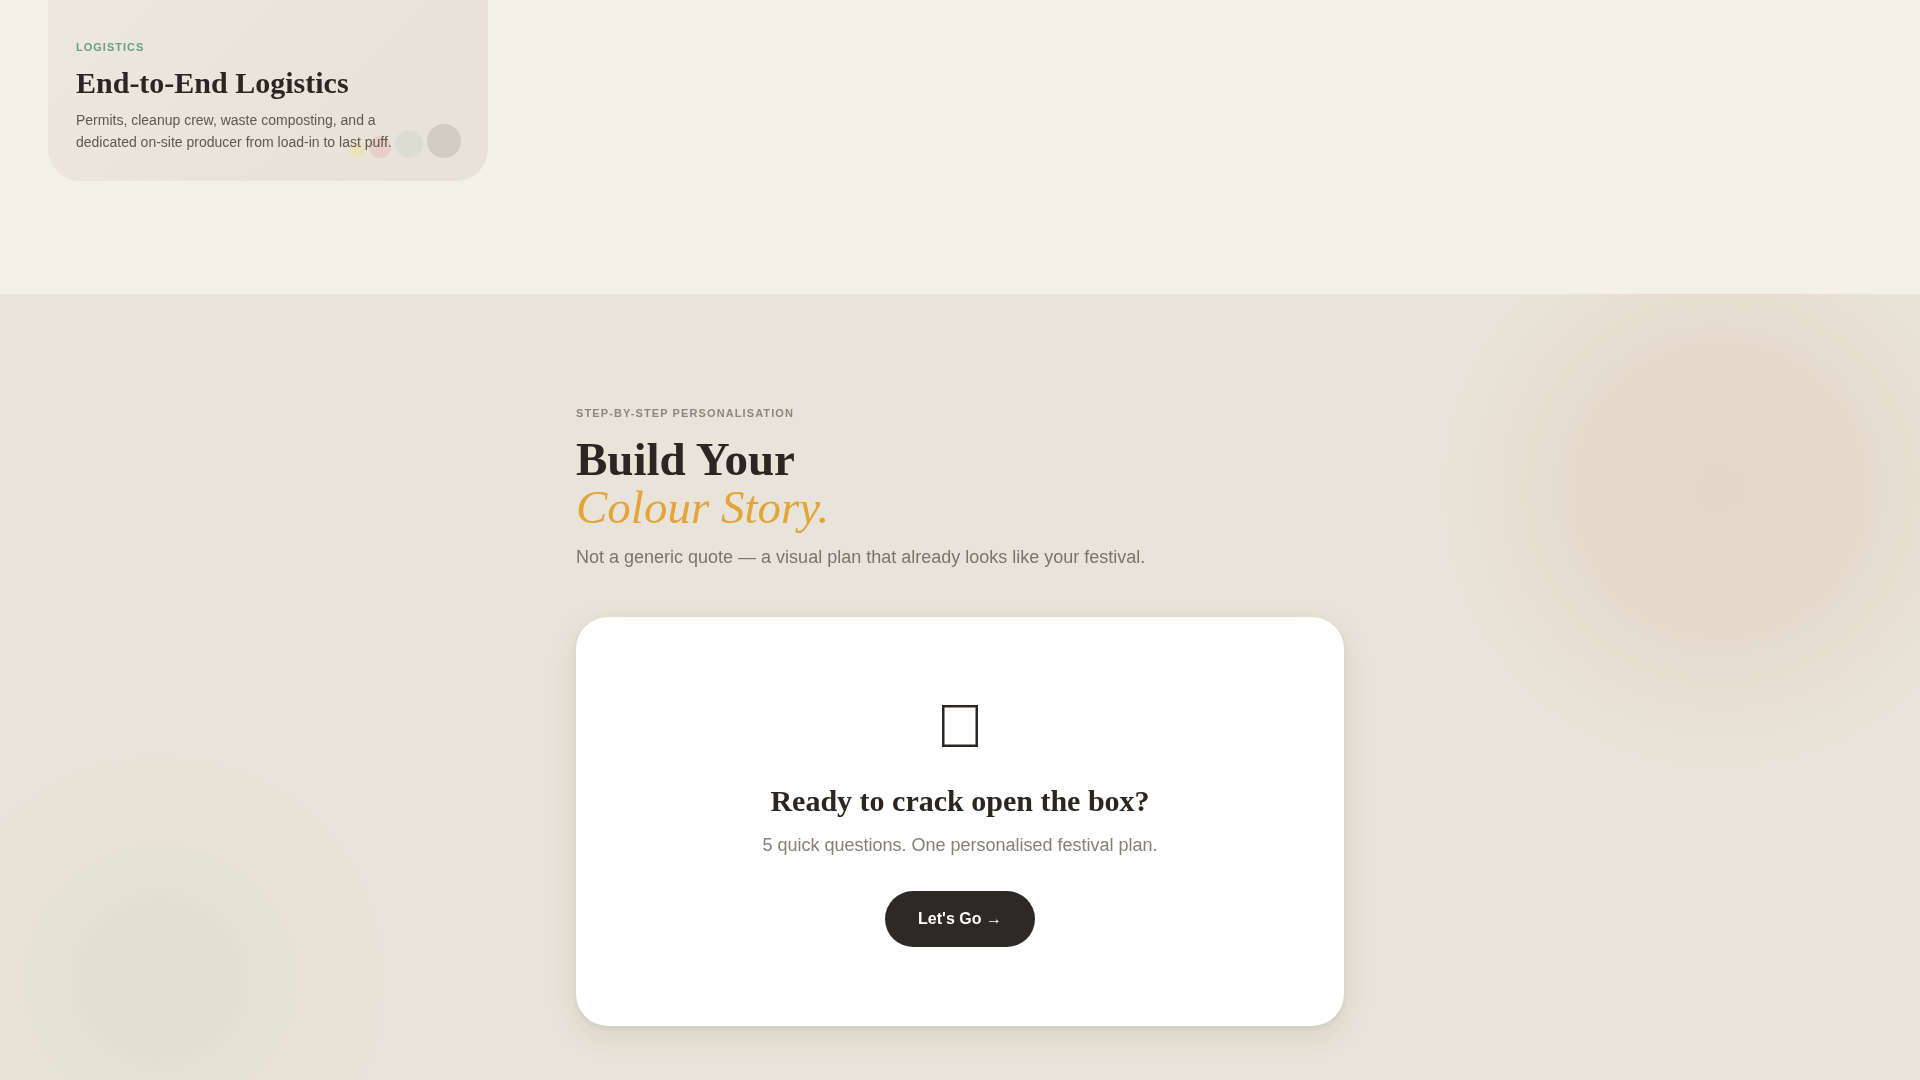 The width and height of the screenshot is (1920, 1080). Describe the element at coordinates (703, 483) in the screenshot. I see `section-title: Build Your Colour Story.` at that location.